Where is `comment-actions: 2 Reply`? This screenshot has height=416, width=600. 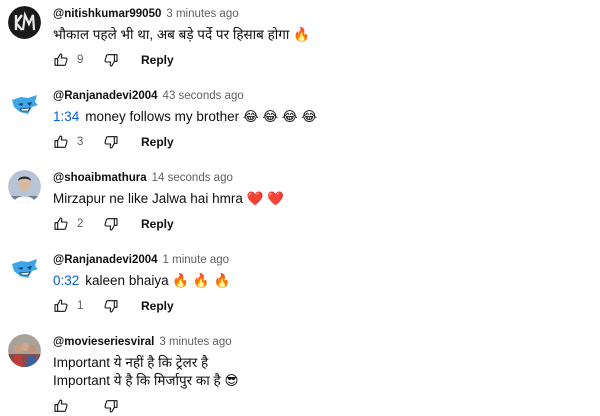 comment-actions: 2 Reply is located at coordinates (113, 224).